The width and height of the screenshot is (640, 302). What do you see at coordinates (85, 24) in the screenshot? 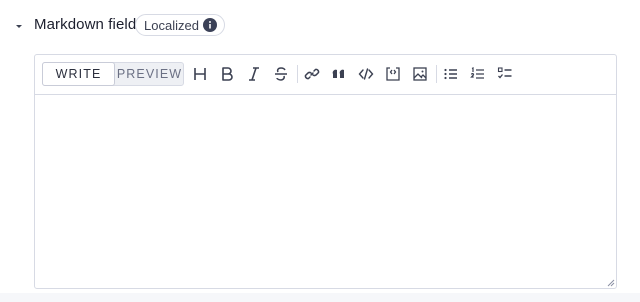
I see `field-label: Markdown field` at bounding box center [85, 24].